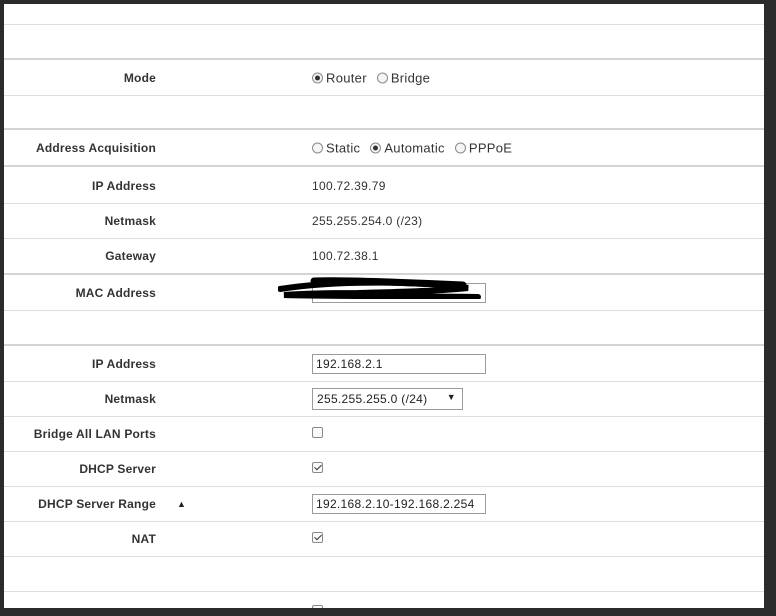 This screenshot has width=776, height=616. I want to click on wan-ip-row: IP Address 100.72.39.79, so click(384, 186).